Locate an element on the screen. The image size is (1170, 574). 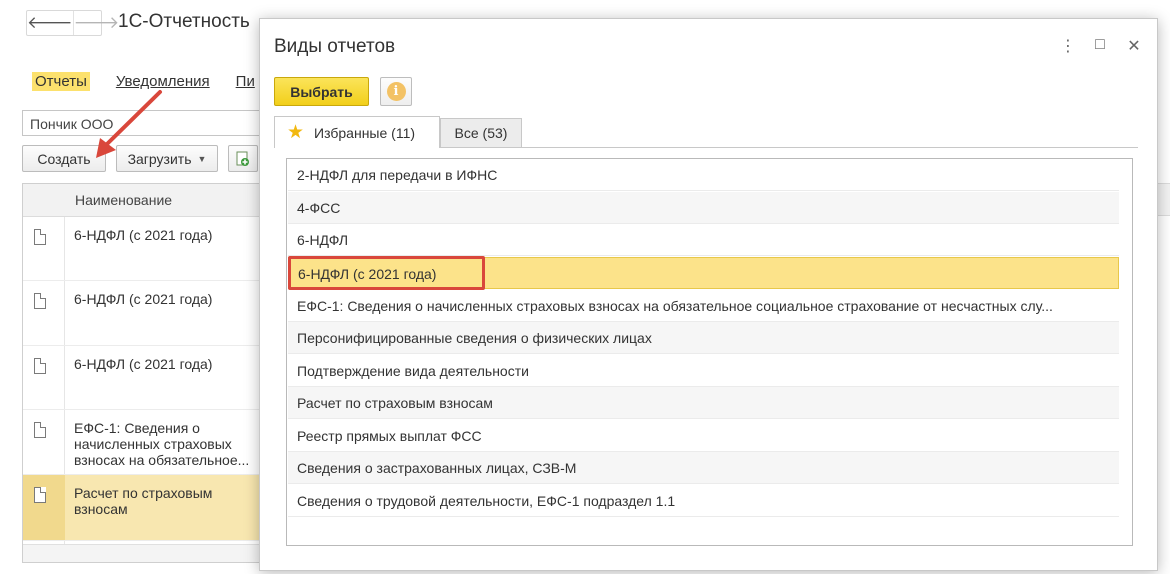
list-item: Сведения о застрахованных лицах, СЗВ-М is located at coordinates (703, 468).